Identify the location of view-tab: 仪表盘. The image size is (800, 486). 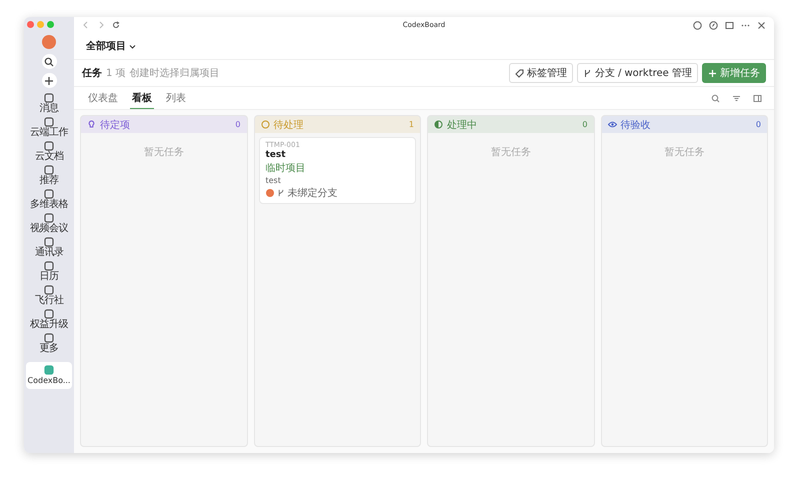
(103, 98).